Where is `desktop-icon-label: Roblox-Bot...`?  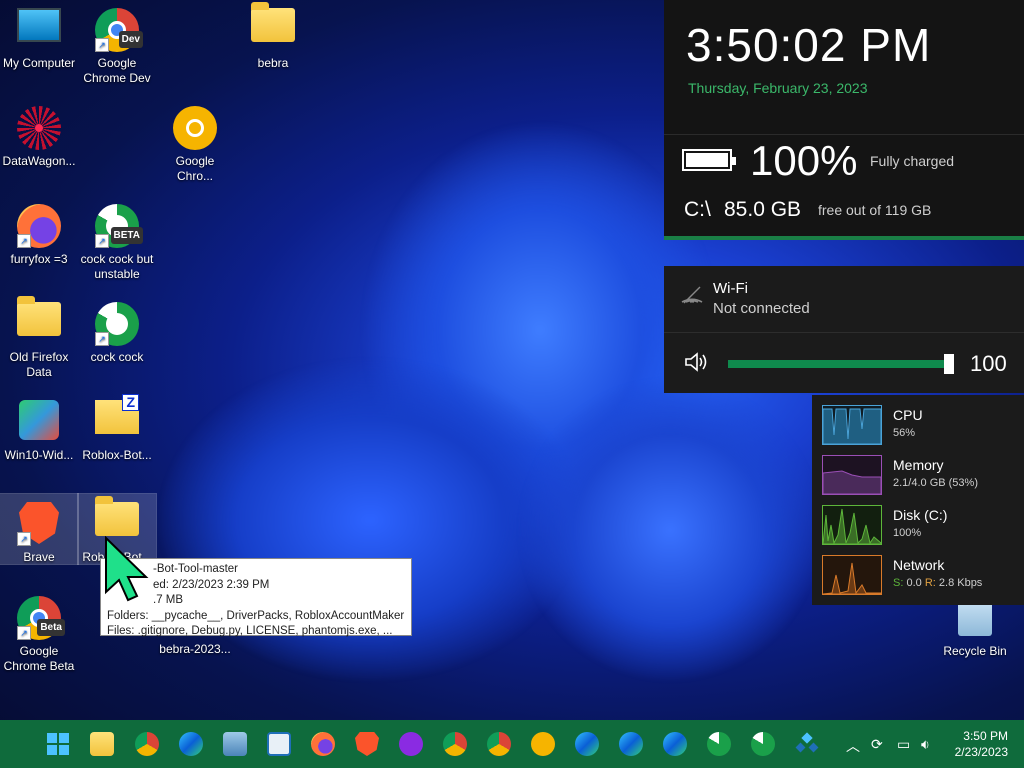
desktop-icon-label: Roblox-Bot... is located at coordinates (117, 455).